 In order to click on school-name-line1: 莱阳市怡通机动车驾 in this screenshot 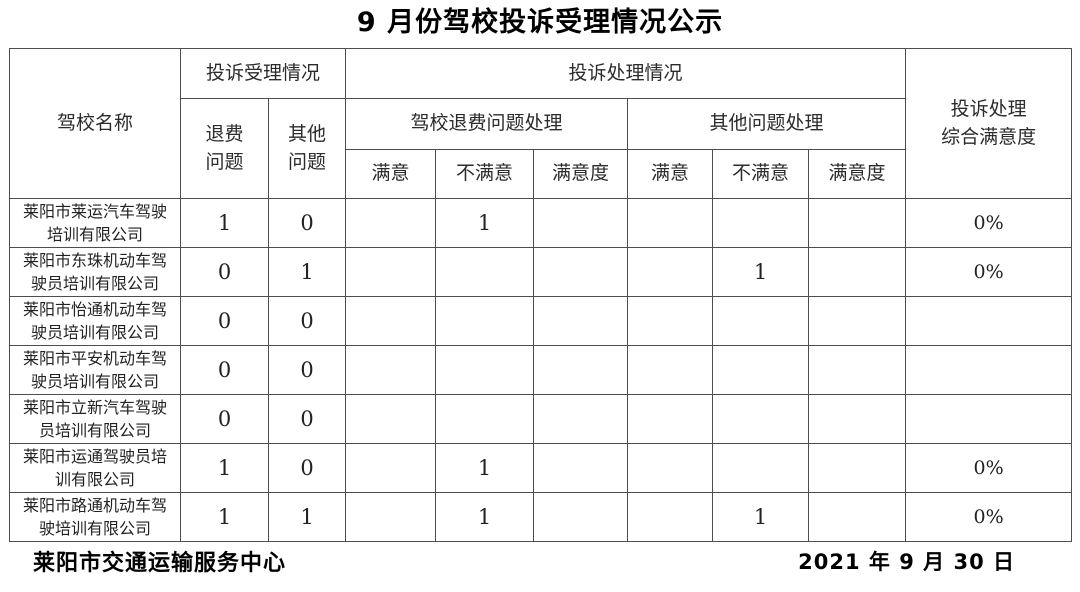, I will do `click(94, 309)`.